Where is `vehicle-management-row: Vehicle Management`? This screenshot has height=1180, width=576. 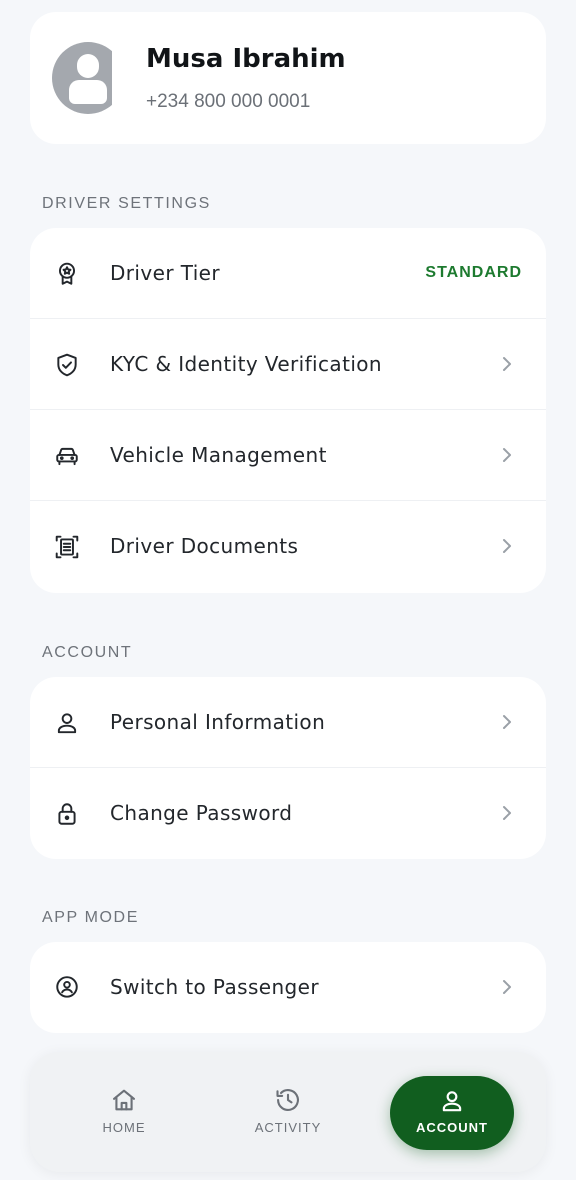
vehicle-management-row: Vehicle Management is located at coordinates (288, 455).